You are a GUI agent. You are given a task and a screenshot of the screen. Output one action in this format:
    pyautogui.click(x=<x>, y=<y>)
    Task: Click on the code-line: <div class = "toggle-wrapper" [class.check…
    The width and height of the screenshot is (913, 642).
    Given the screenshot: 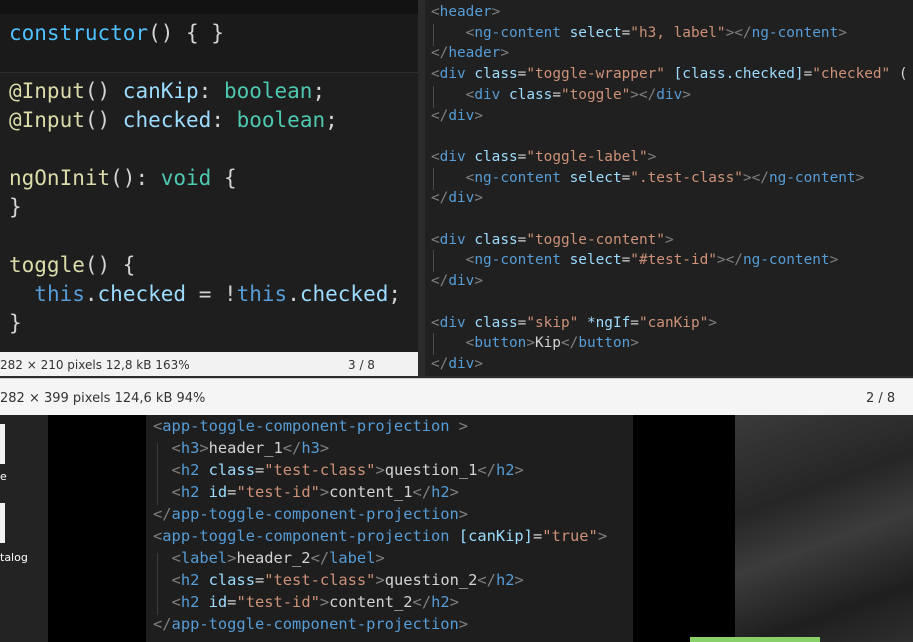 What is the action you would take?
    pyautogui.click(x=669, y=74)
    